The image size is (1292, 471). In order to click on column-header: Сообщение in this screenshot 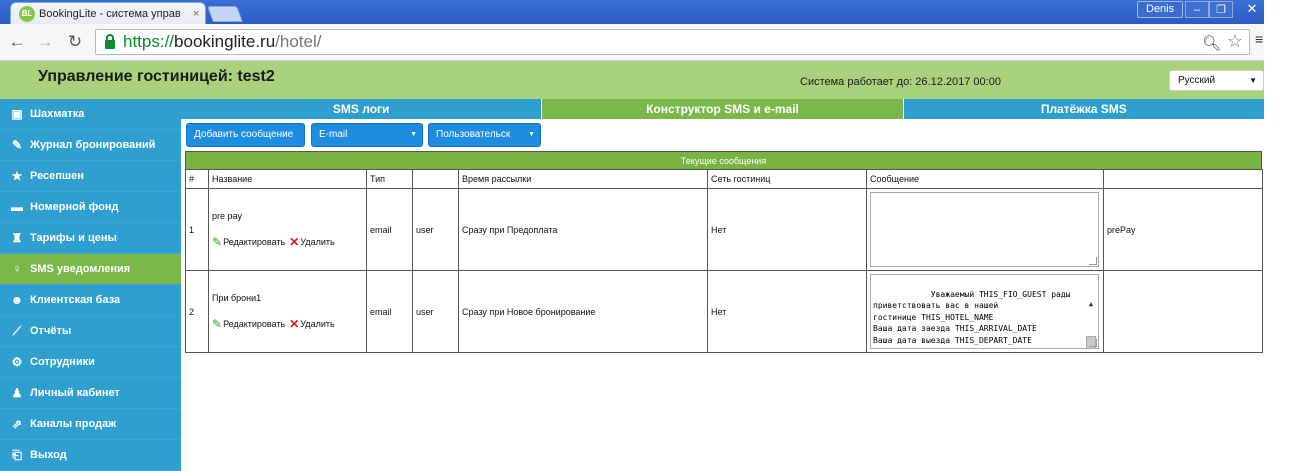, I will do `click(985, 179)`.